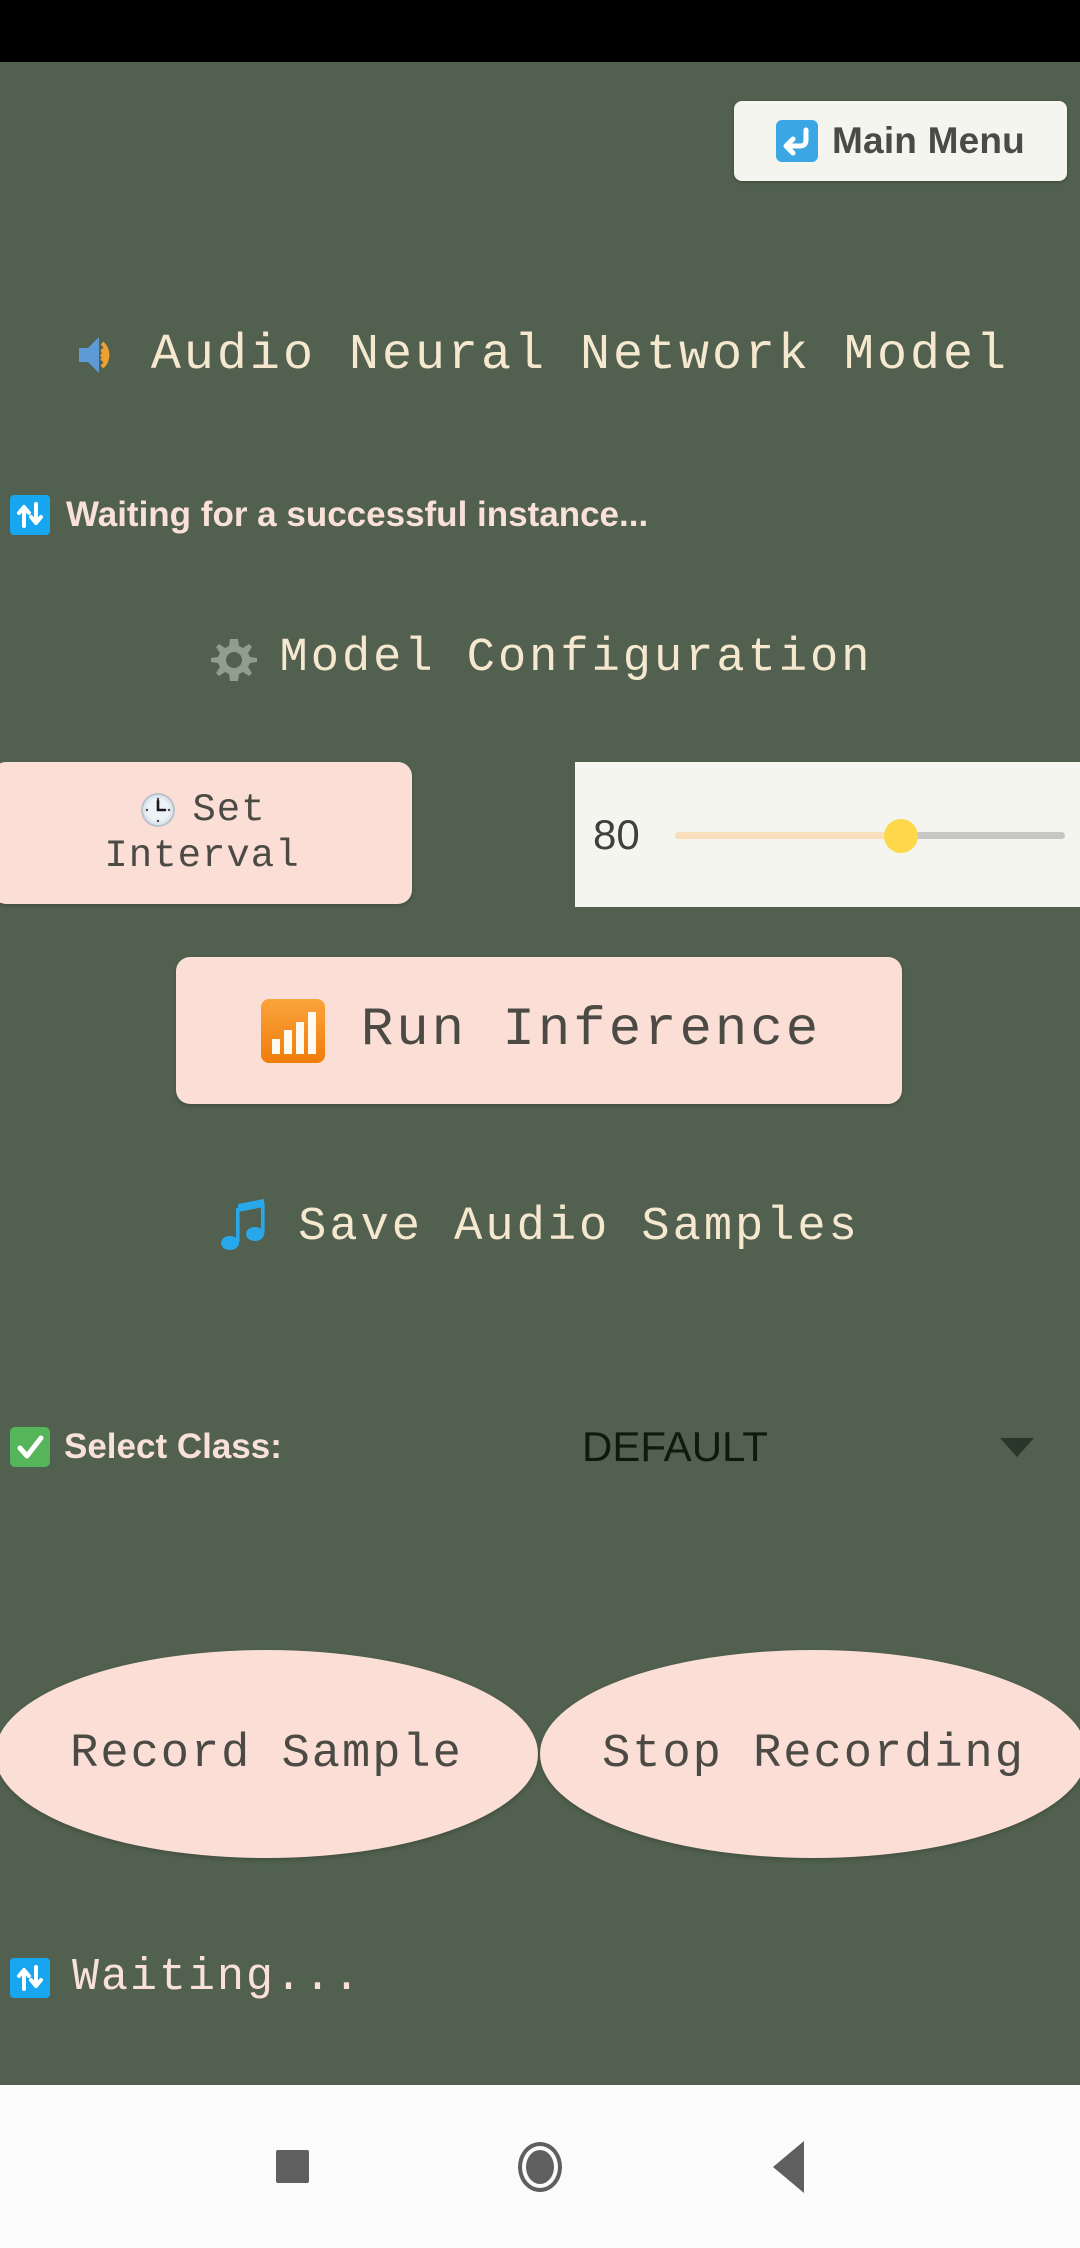  I want to click on clock-icon, so click(158, 810).